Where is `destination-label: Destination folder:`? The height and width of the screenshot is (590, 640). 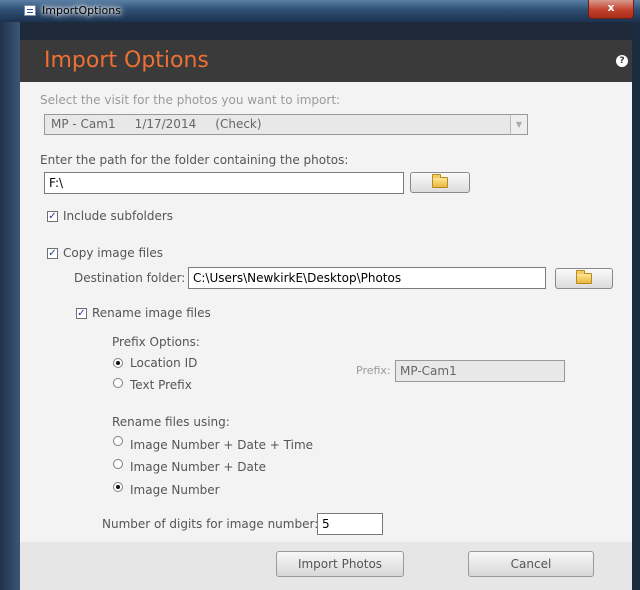 destination-label: Destination folder: is located at coordinates (130, 278).